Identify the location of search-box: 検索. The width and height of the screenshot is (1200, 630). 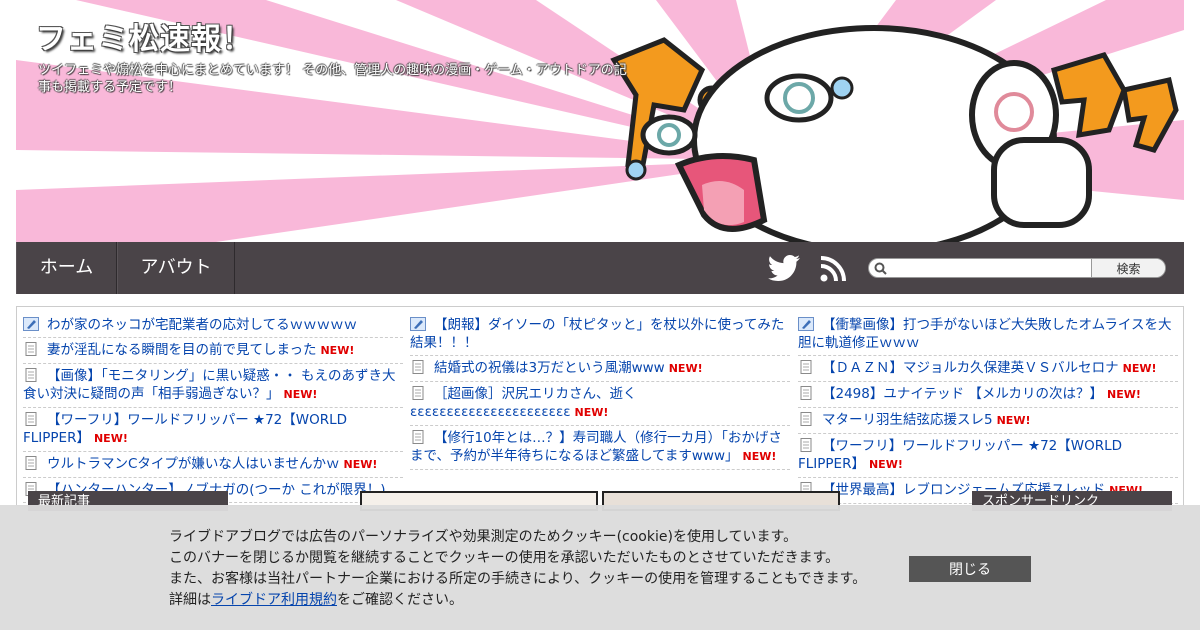
(1017, 268).